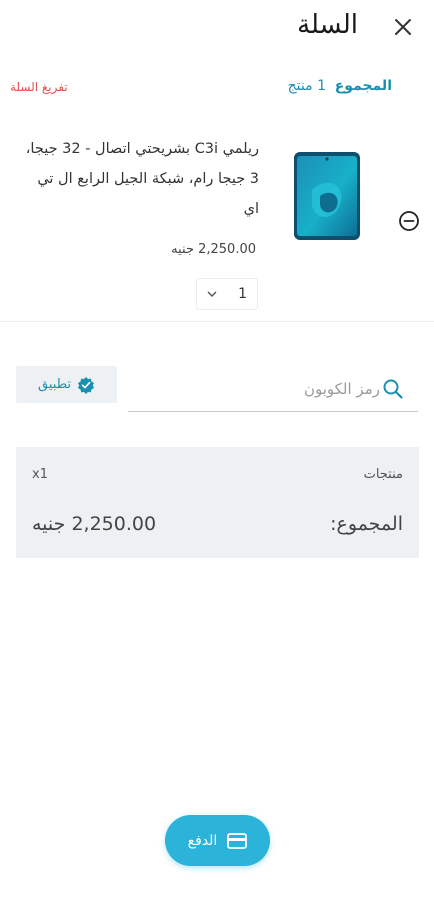 The width and height of the screenshot is (434, 900). What do you see at coordinates (213, 249) in the screenshot?
I see `product-price: 2,250.00 جنيه` at bounding box center [213, 249].